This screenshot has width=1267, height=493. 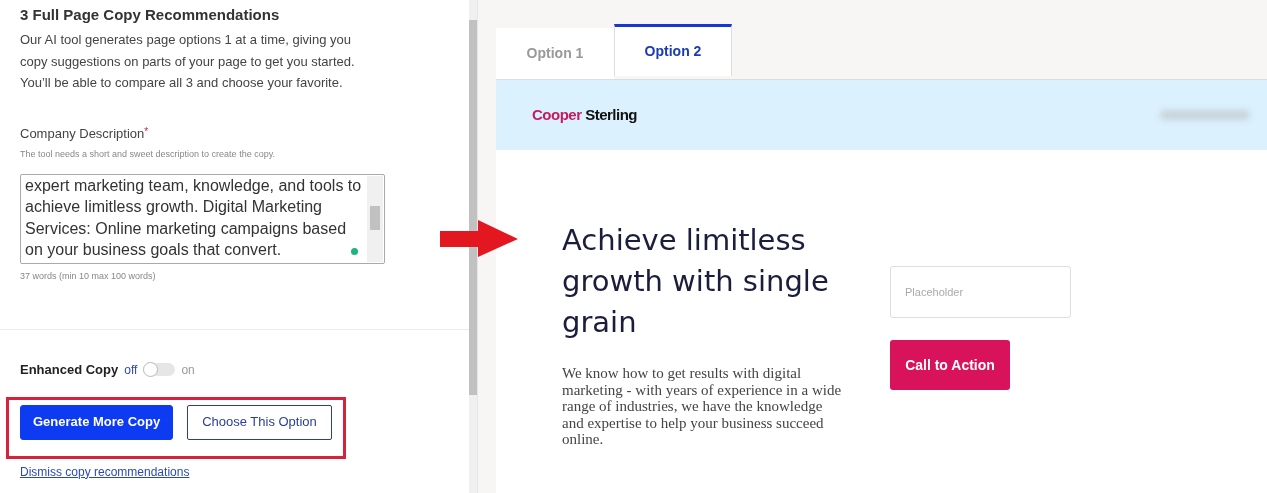 I want to click on brand-logo: Cooper Sterling, so click(x=584, y=114).